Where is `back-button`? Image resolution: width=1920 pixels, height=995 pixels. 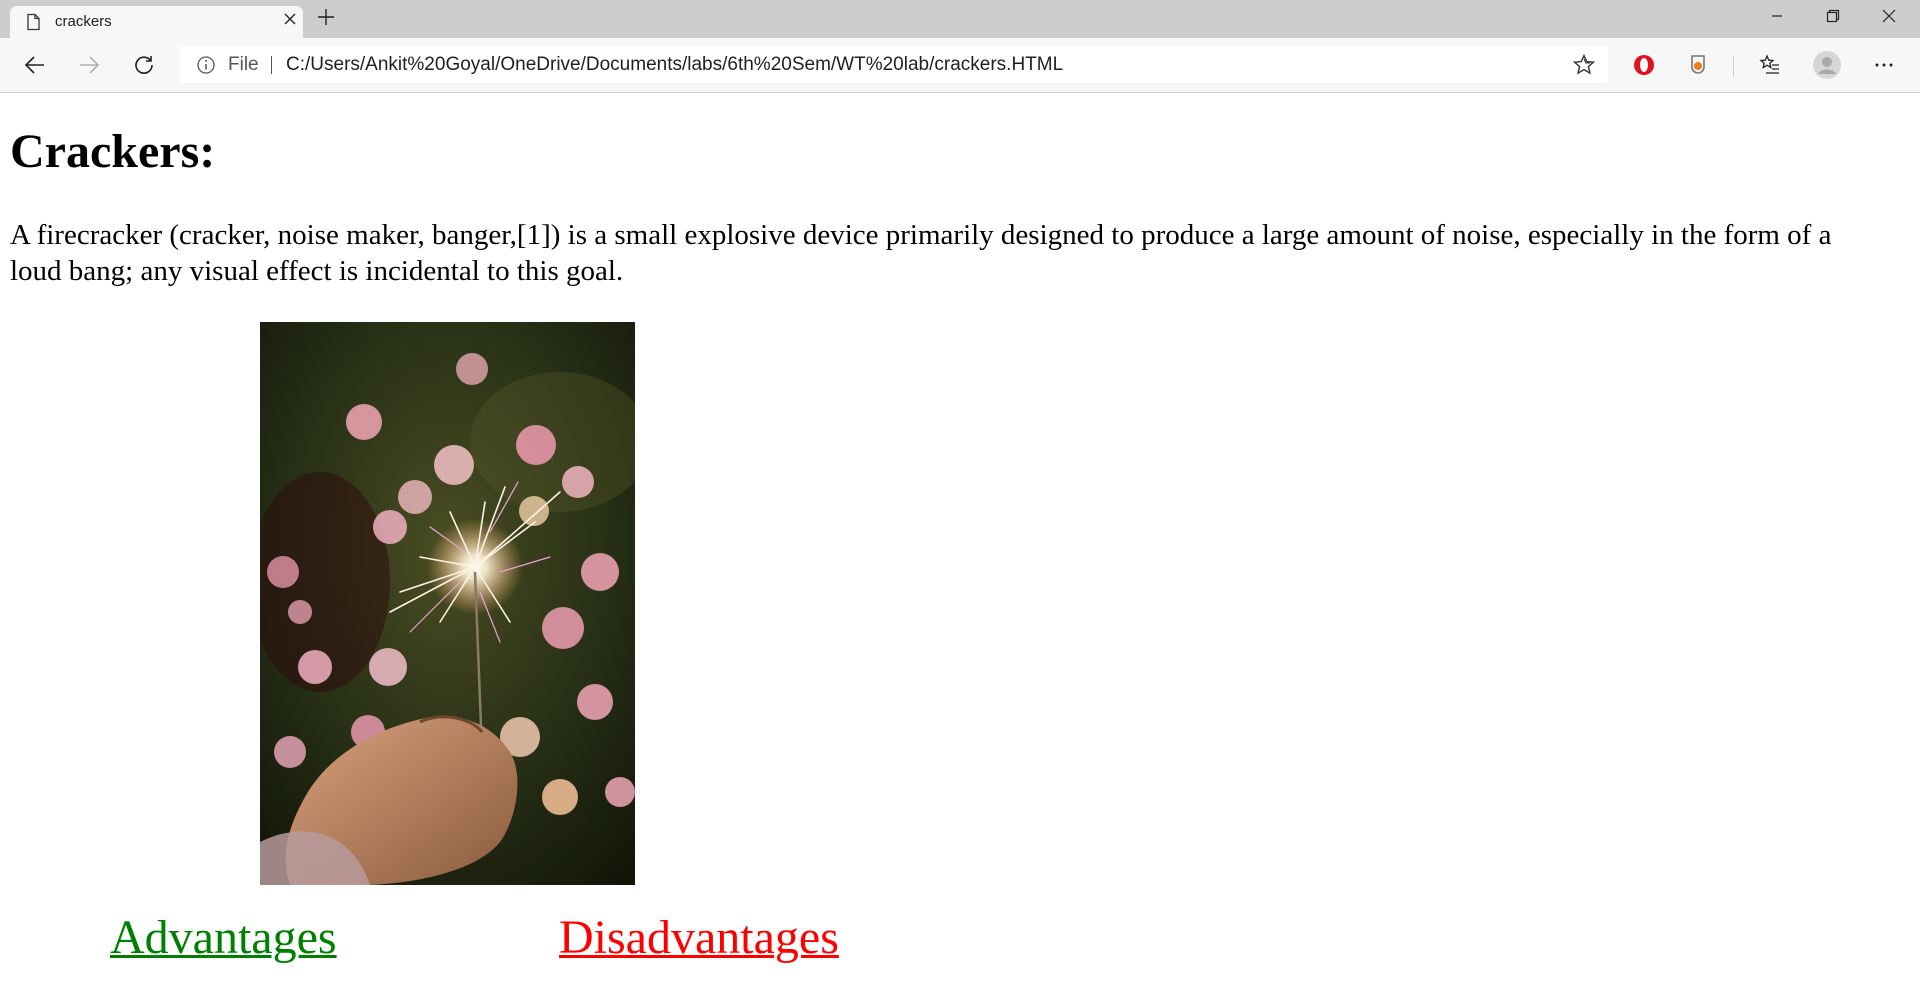 back-button is located at coordinates (35, 65).